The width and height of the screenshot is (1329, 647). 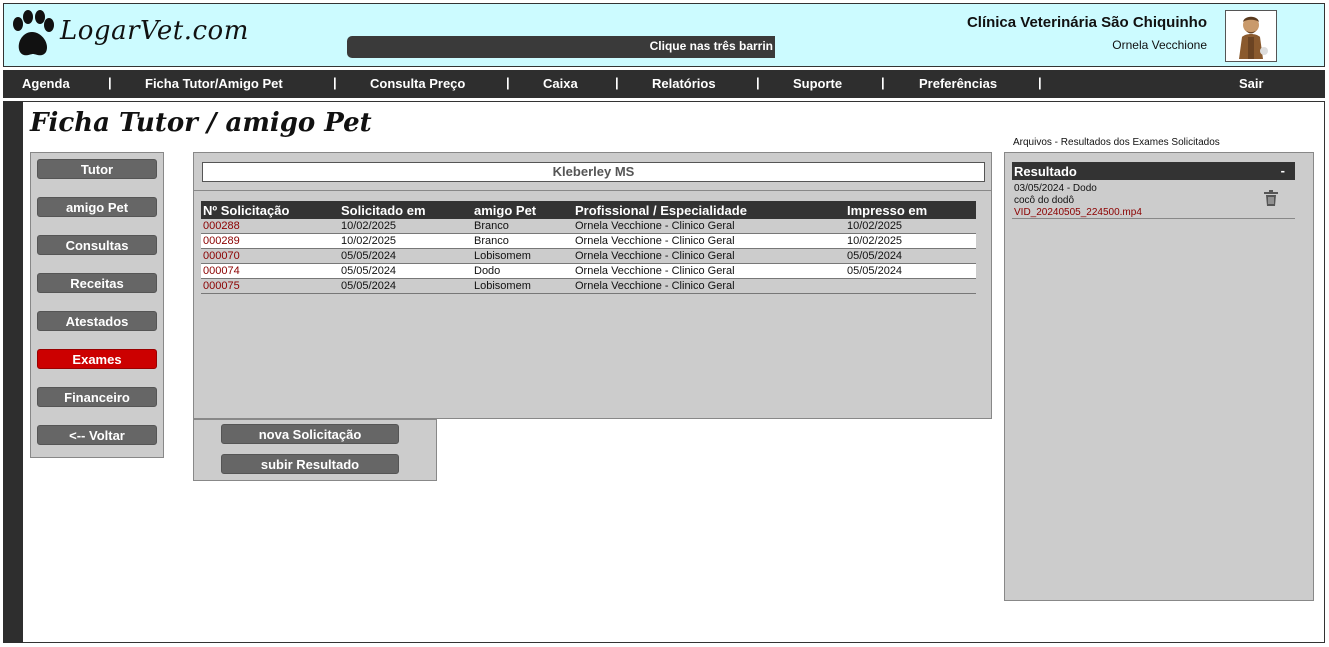 I want to click on request-id-link: 000074, so click(x=221, y=271).